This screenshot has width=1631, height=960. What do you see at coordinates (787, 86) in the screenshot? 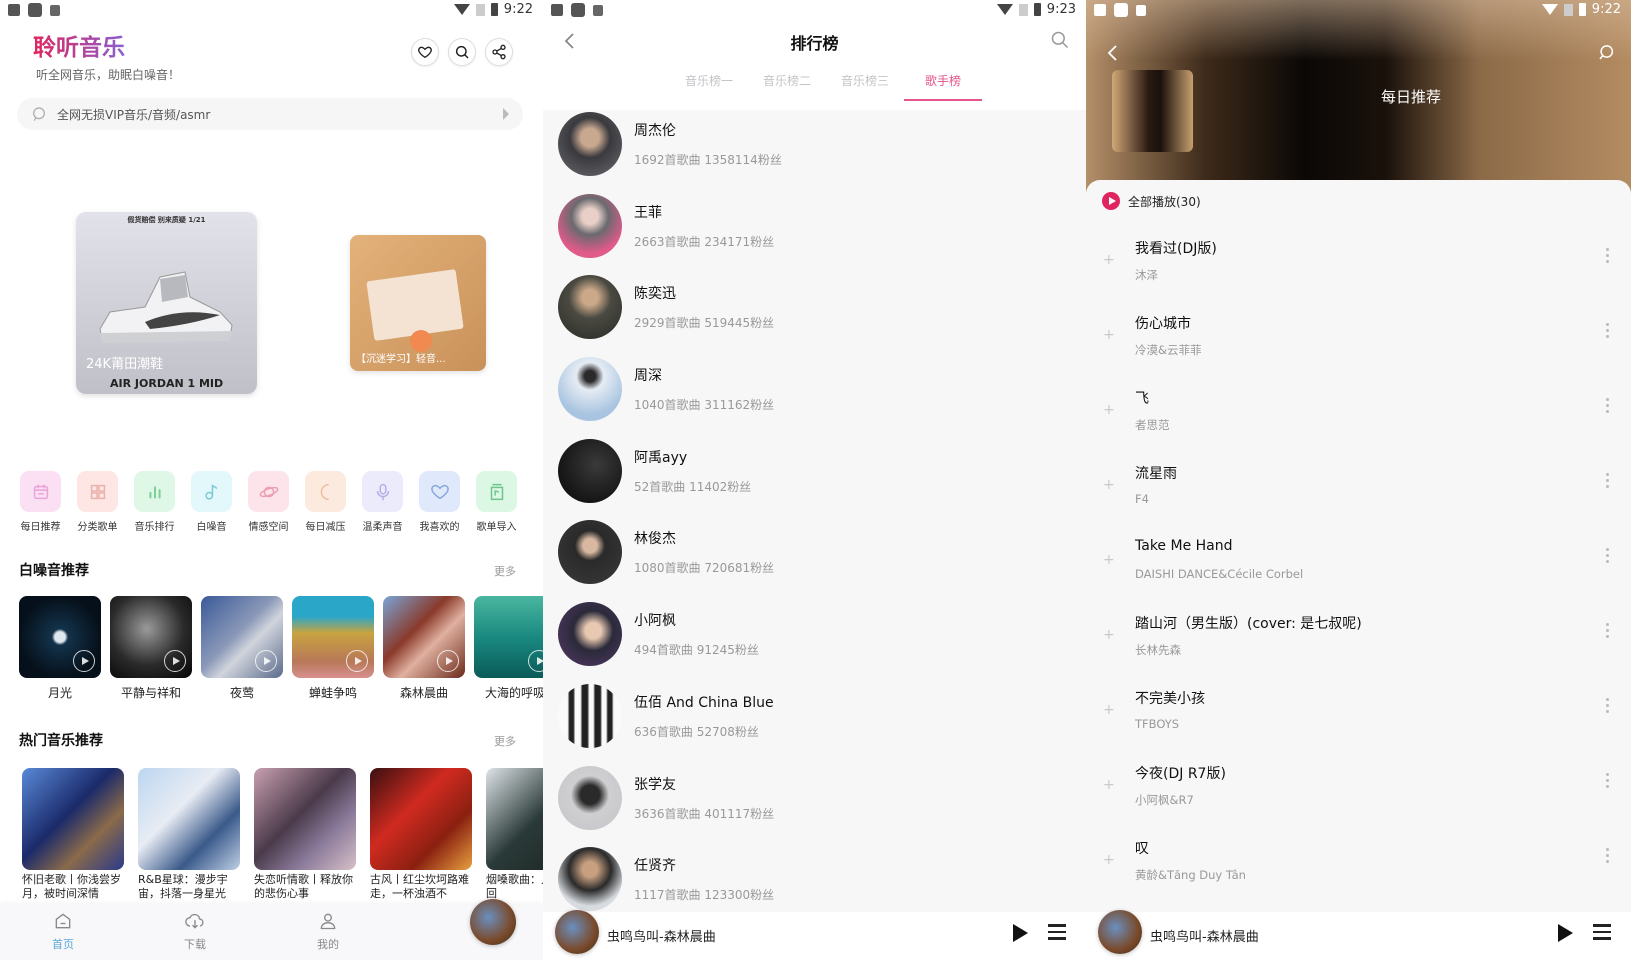
I see `chart-tab: 音乐榜二` at bounding box center [787, 86].